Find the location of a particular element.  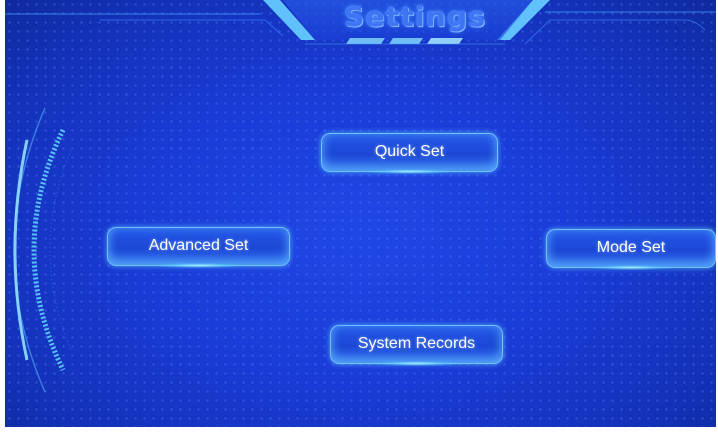

mode-set-label: Mode Set is located at coordinates (631, 247).